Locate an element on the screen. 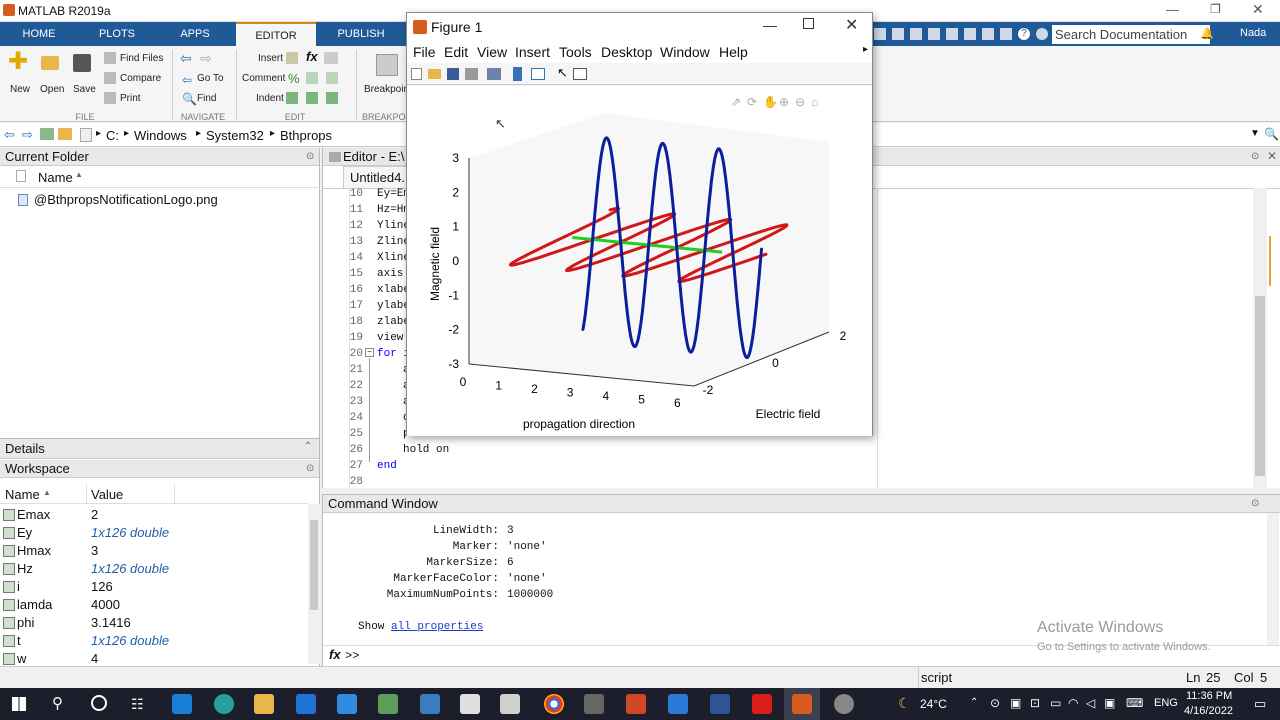 Image resolution: width=1280 pixels, height=720 pixels. help-icon: ? is located at coordinates (1024, 34).